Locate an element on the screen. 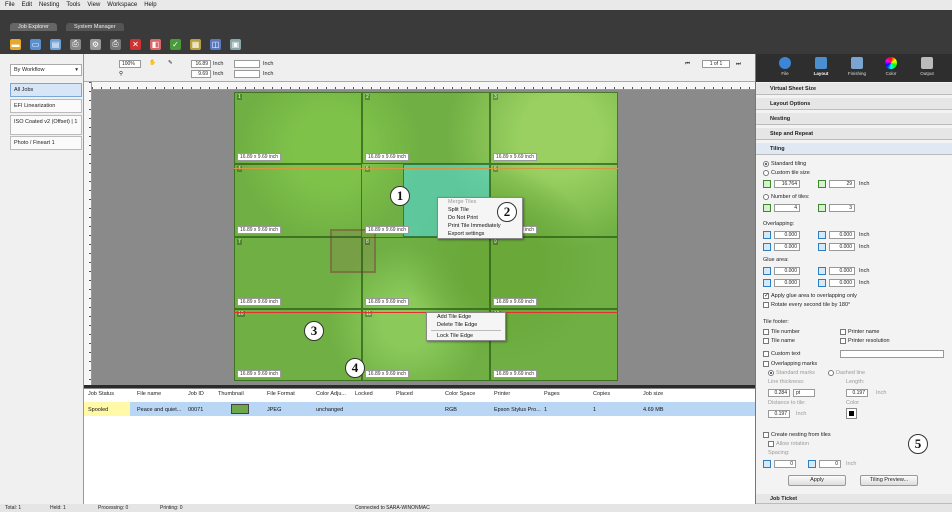  menu-help: Help is located at coordinates (150, 5).